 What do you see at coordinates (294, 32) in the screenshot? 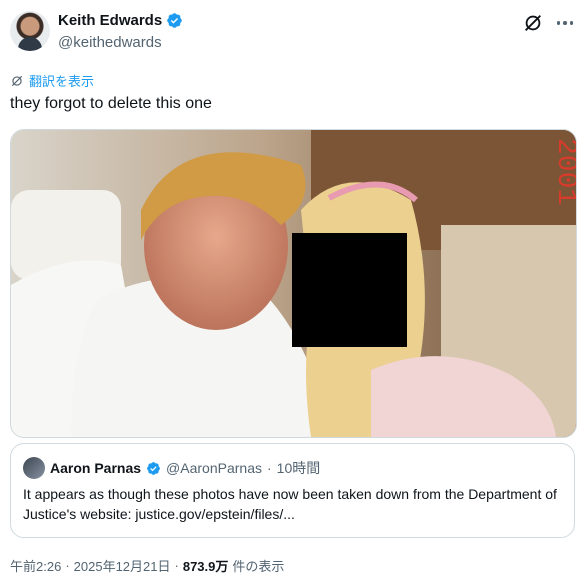
I see `tweet-header: Keith Edwards @keithedwards` at bounding box center [294, 32].